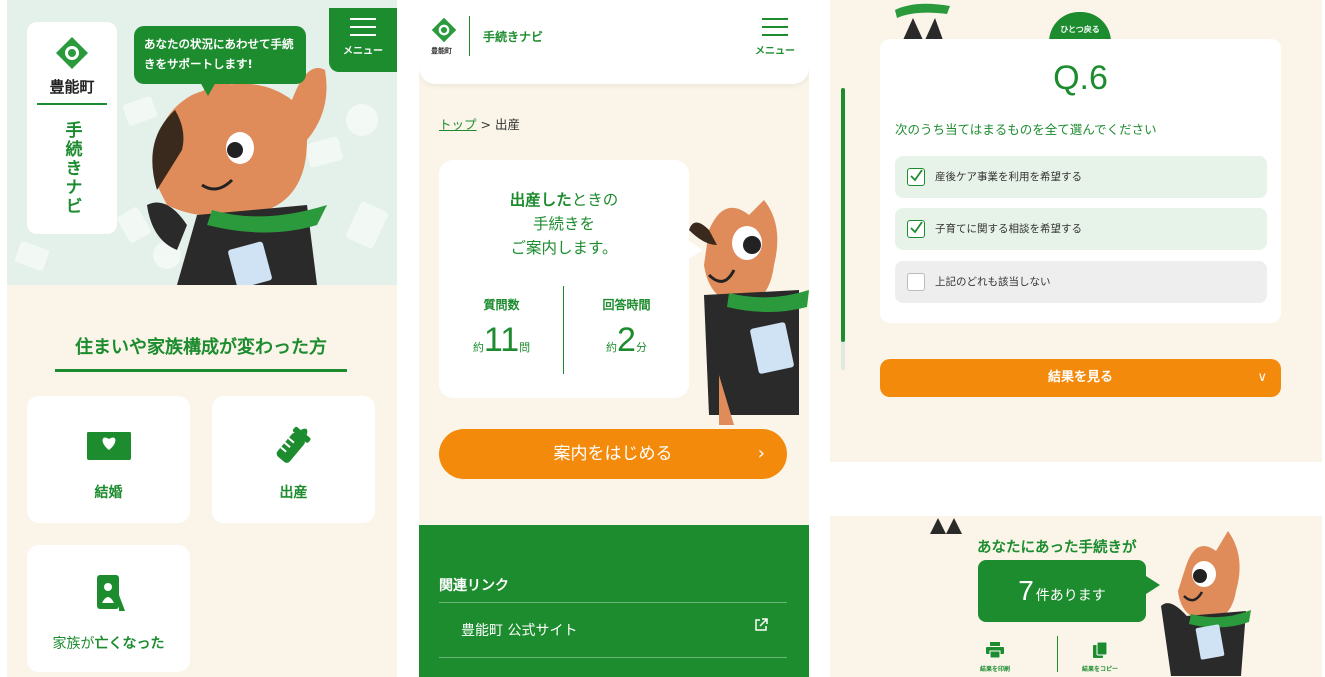  I want to click on category-marriage-card: 結婚, so click(108, 459).